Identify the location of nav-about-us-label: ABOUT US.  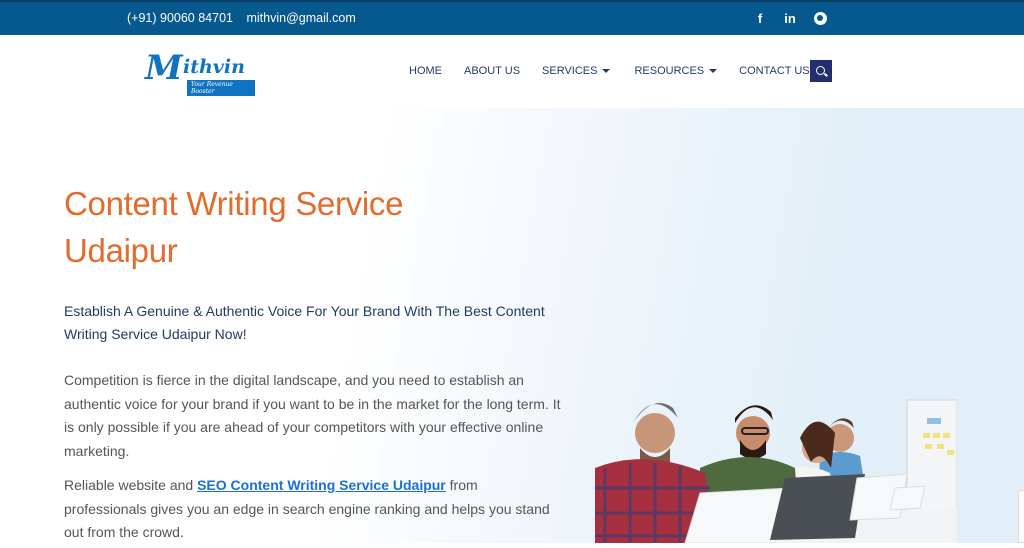
(492, 71).